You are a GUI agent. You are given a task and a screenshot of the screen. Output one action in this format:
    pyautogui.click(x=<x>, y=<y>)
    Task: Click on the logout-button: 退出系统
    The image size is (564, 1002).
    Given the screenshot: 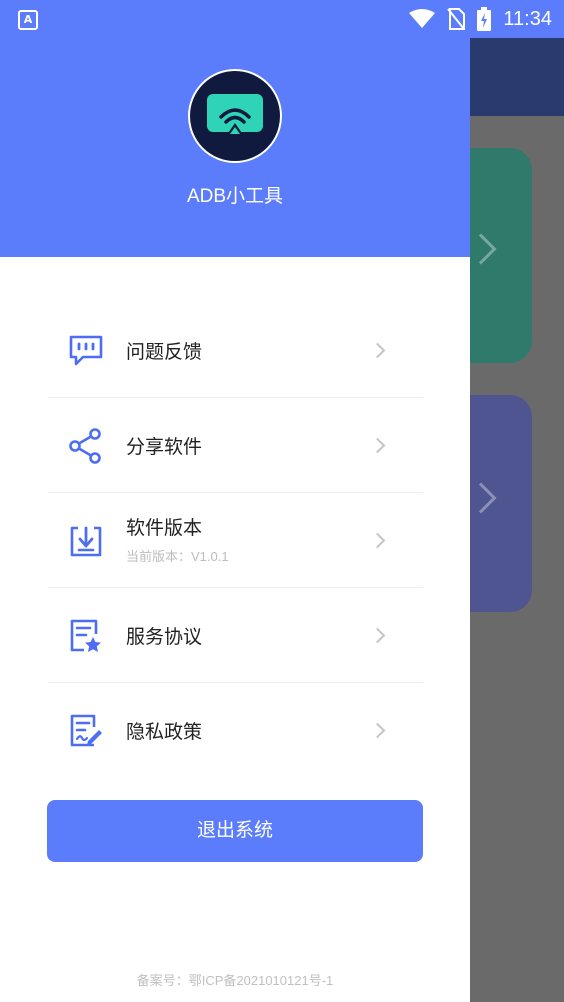 What is the action you would take?
    pyautogui.click(x=235, y=831)
    